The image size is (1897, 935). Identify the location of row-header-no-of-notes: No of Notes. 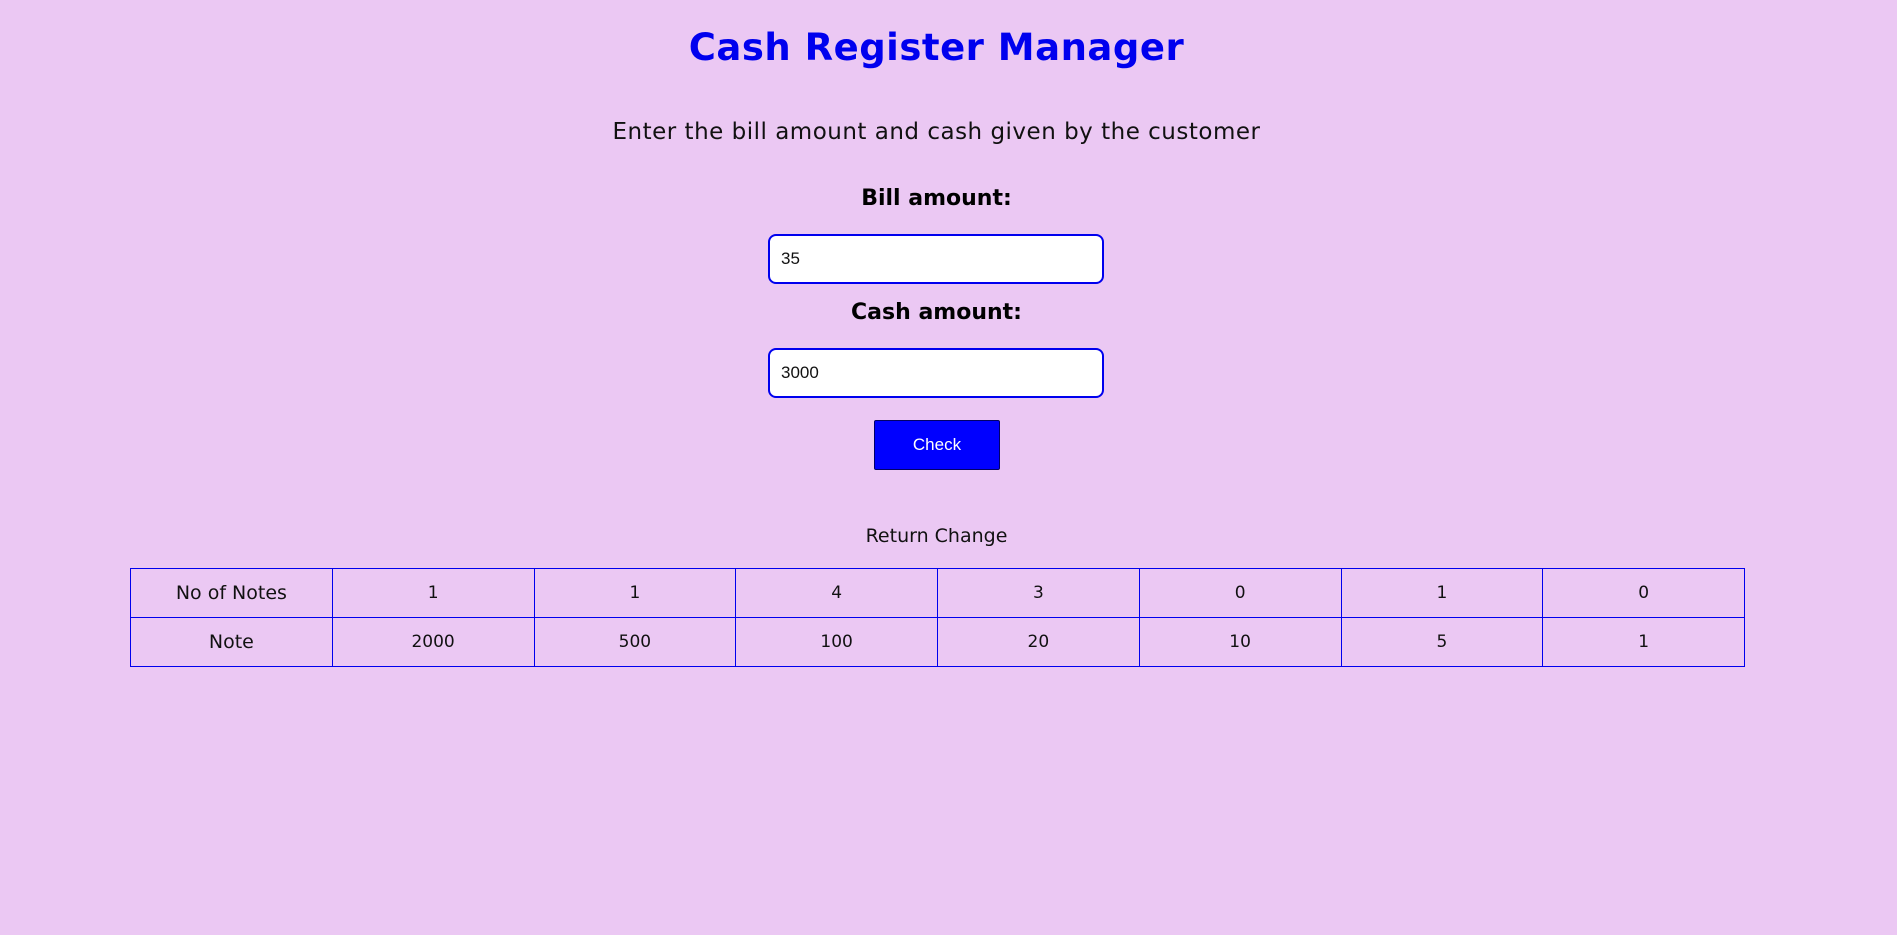
(231, 593).